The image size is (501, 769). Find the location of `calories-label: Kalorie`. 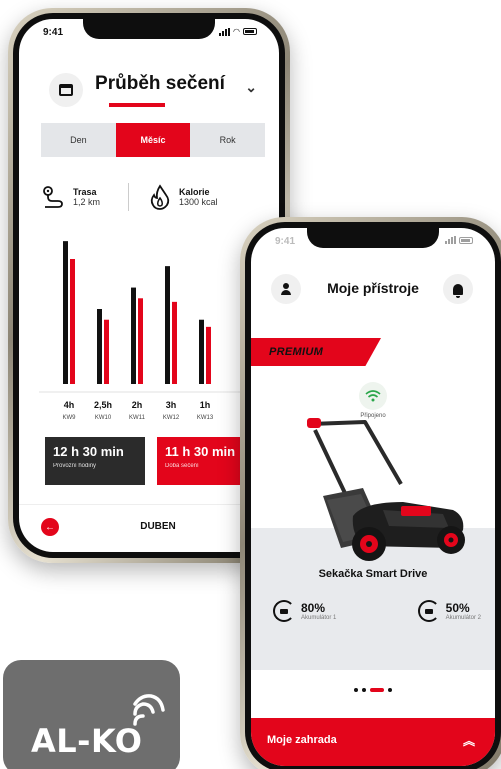

calories-label: Kalorie is located at coordinates (194, 192).